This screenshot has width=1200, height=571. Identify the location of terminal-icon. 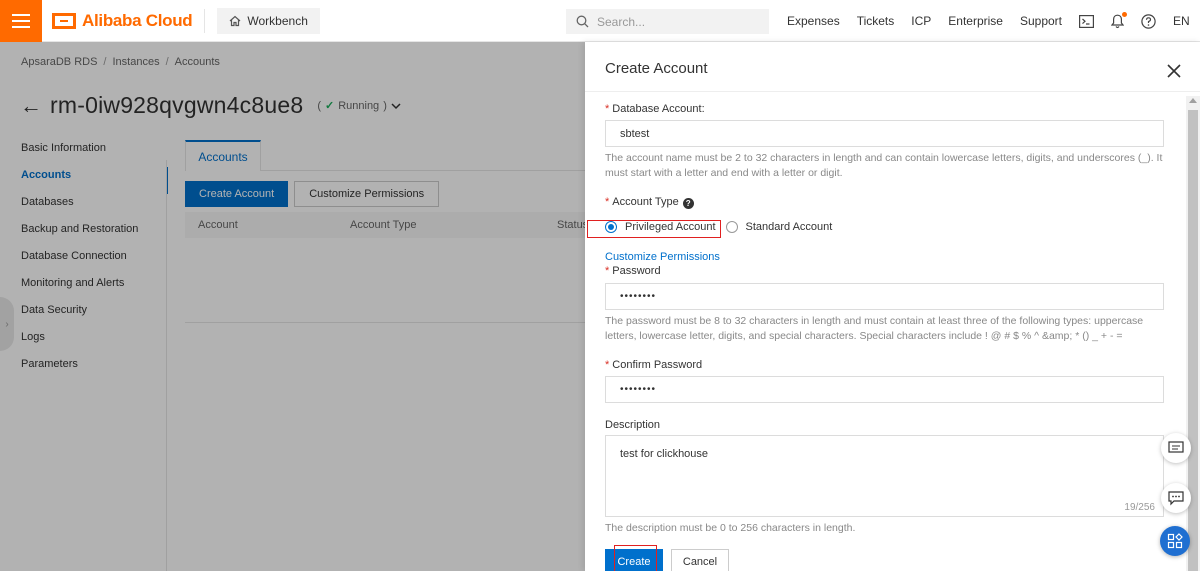
(1087, 21).